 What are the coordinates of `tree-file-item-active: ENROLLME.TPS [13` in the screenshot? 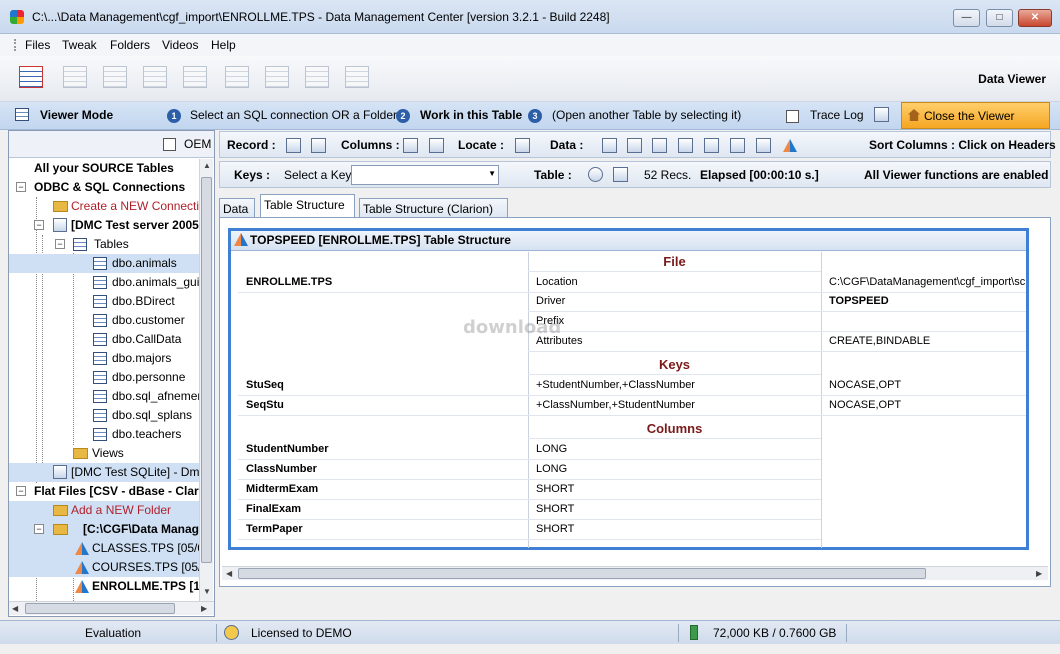 It's located at (104, 586).